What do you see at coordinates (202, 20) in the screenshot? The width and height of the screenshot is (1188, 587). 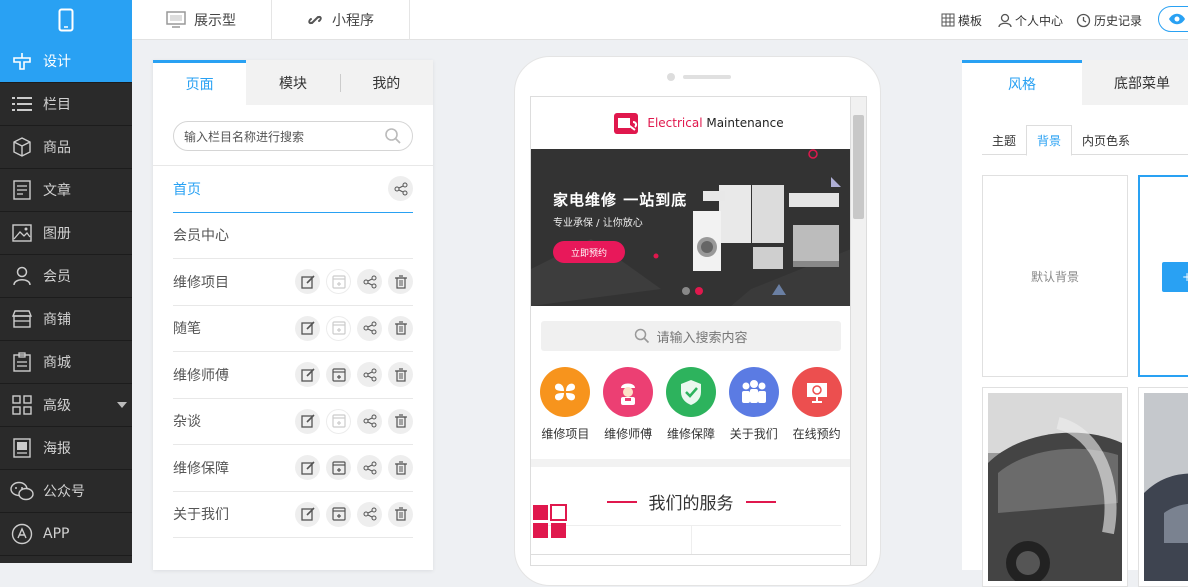 I see `tab-display-type: 展示型` at bounding box center [202, 20].